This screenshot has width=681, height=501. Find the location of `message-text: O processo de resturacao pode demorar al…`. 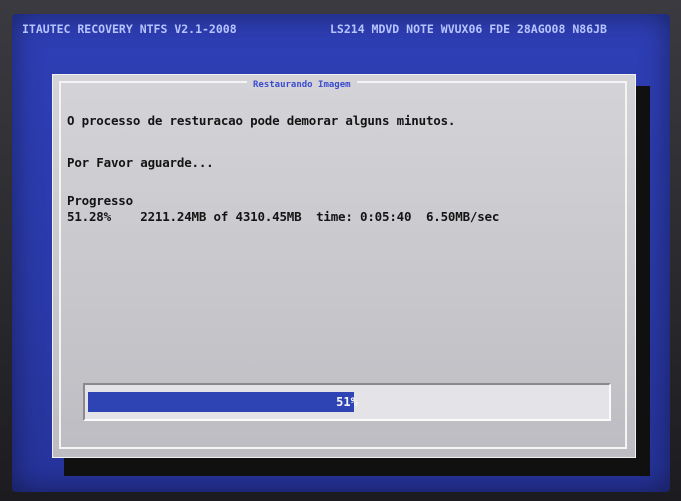

message-text: O processo de resturacao pode demorar al… is located at coordinates (261, 120).